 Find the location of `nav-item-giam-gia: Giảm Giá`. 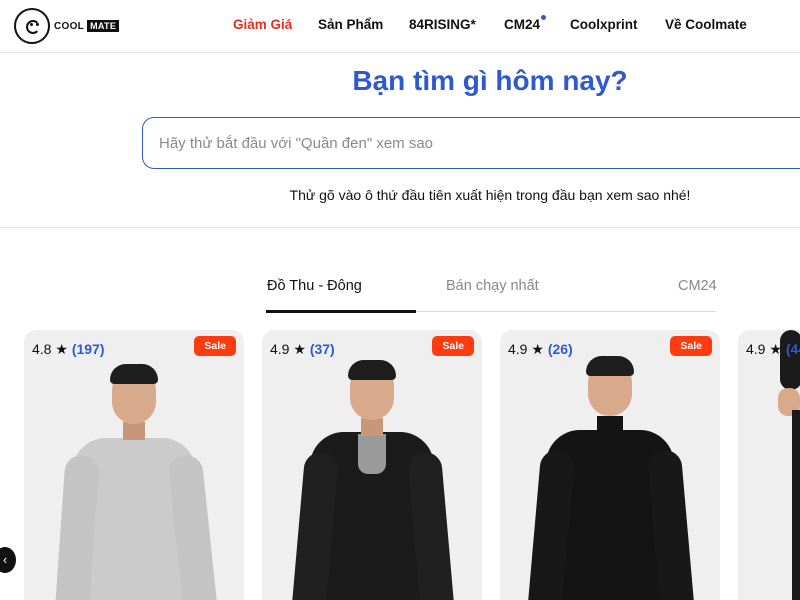

nav-item-giam-gia: Giảm Giá is located at coordinates (262, 24).